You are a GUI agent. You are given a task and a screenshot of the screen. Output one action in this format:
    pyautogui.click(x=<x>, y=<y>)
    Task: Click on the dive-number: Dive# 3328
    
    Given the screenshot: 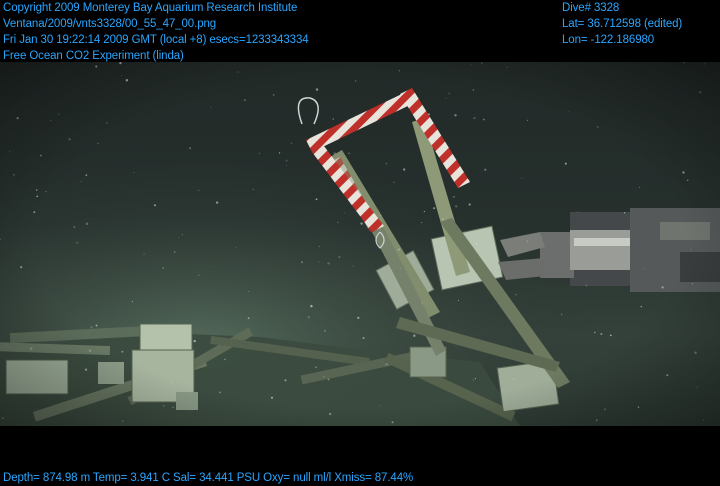 What is the action you would take?
    pyautogui.click(x=591, y=8)
    